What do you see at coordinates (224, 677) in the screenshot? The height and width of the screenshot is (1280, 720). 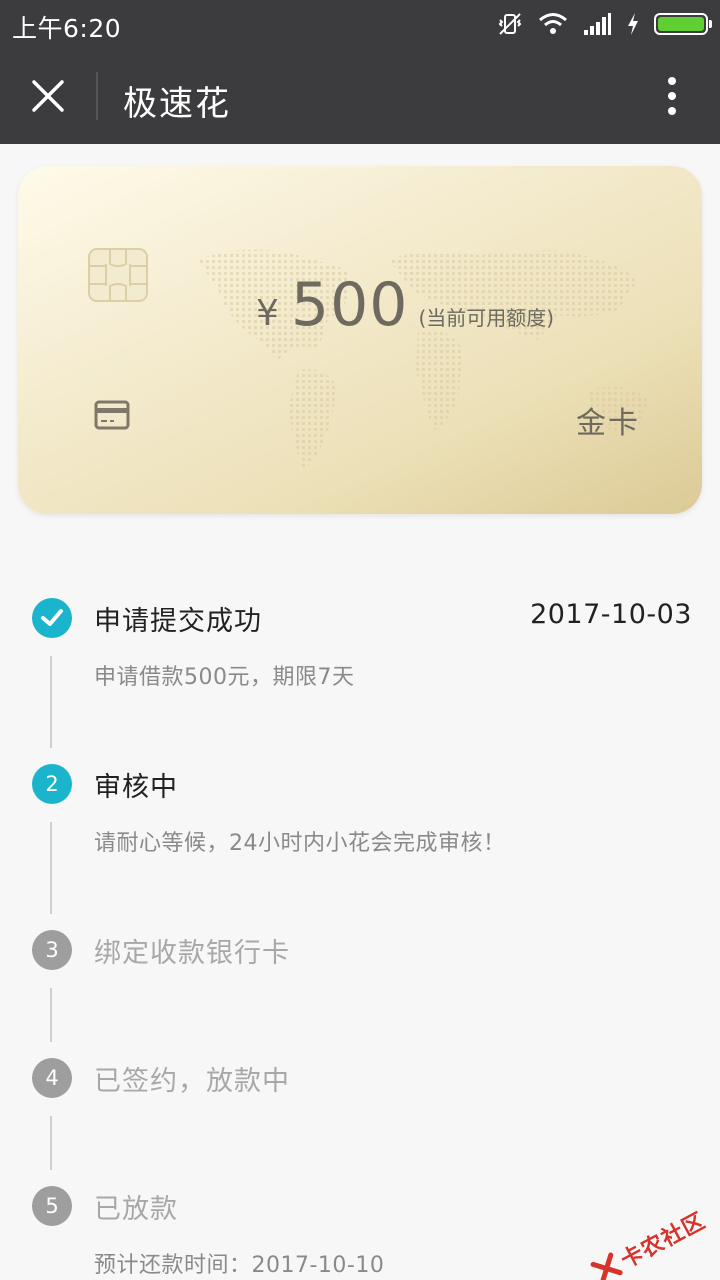 I see `step-desc: 申请借款500元，期限7天` at bounding box center [224, 677].